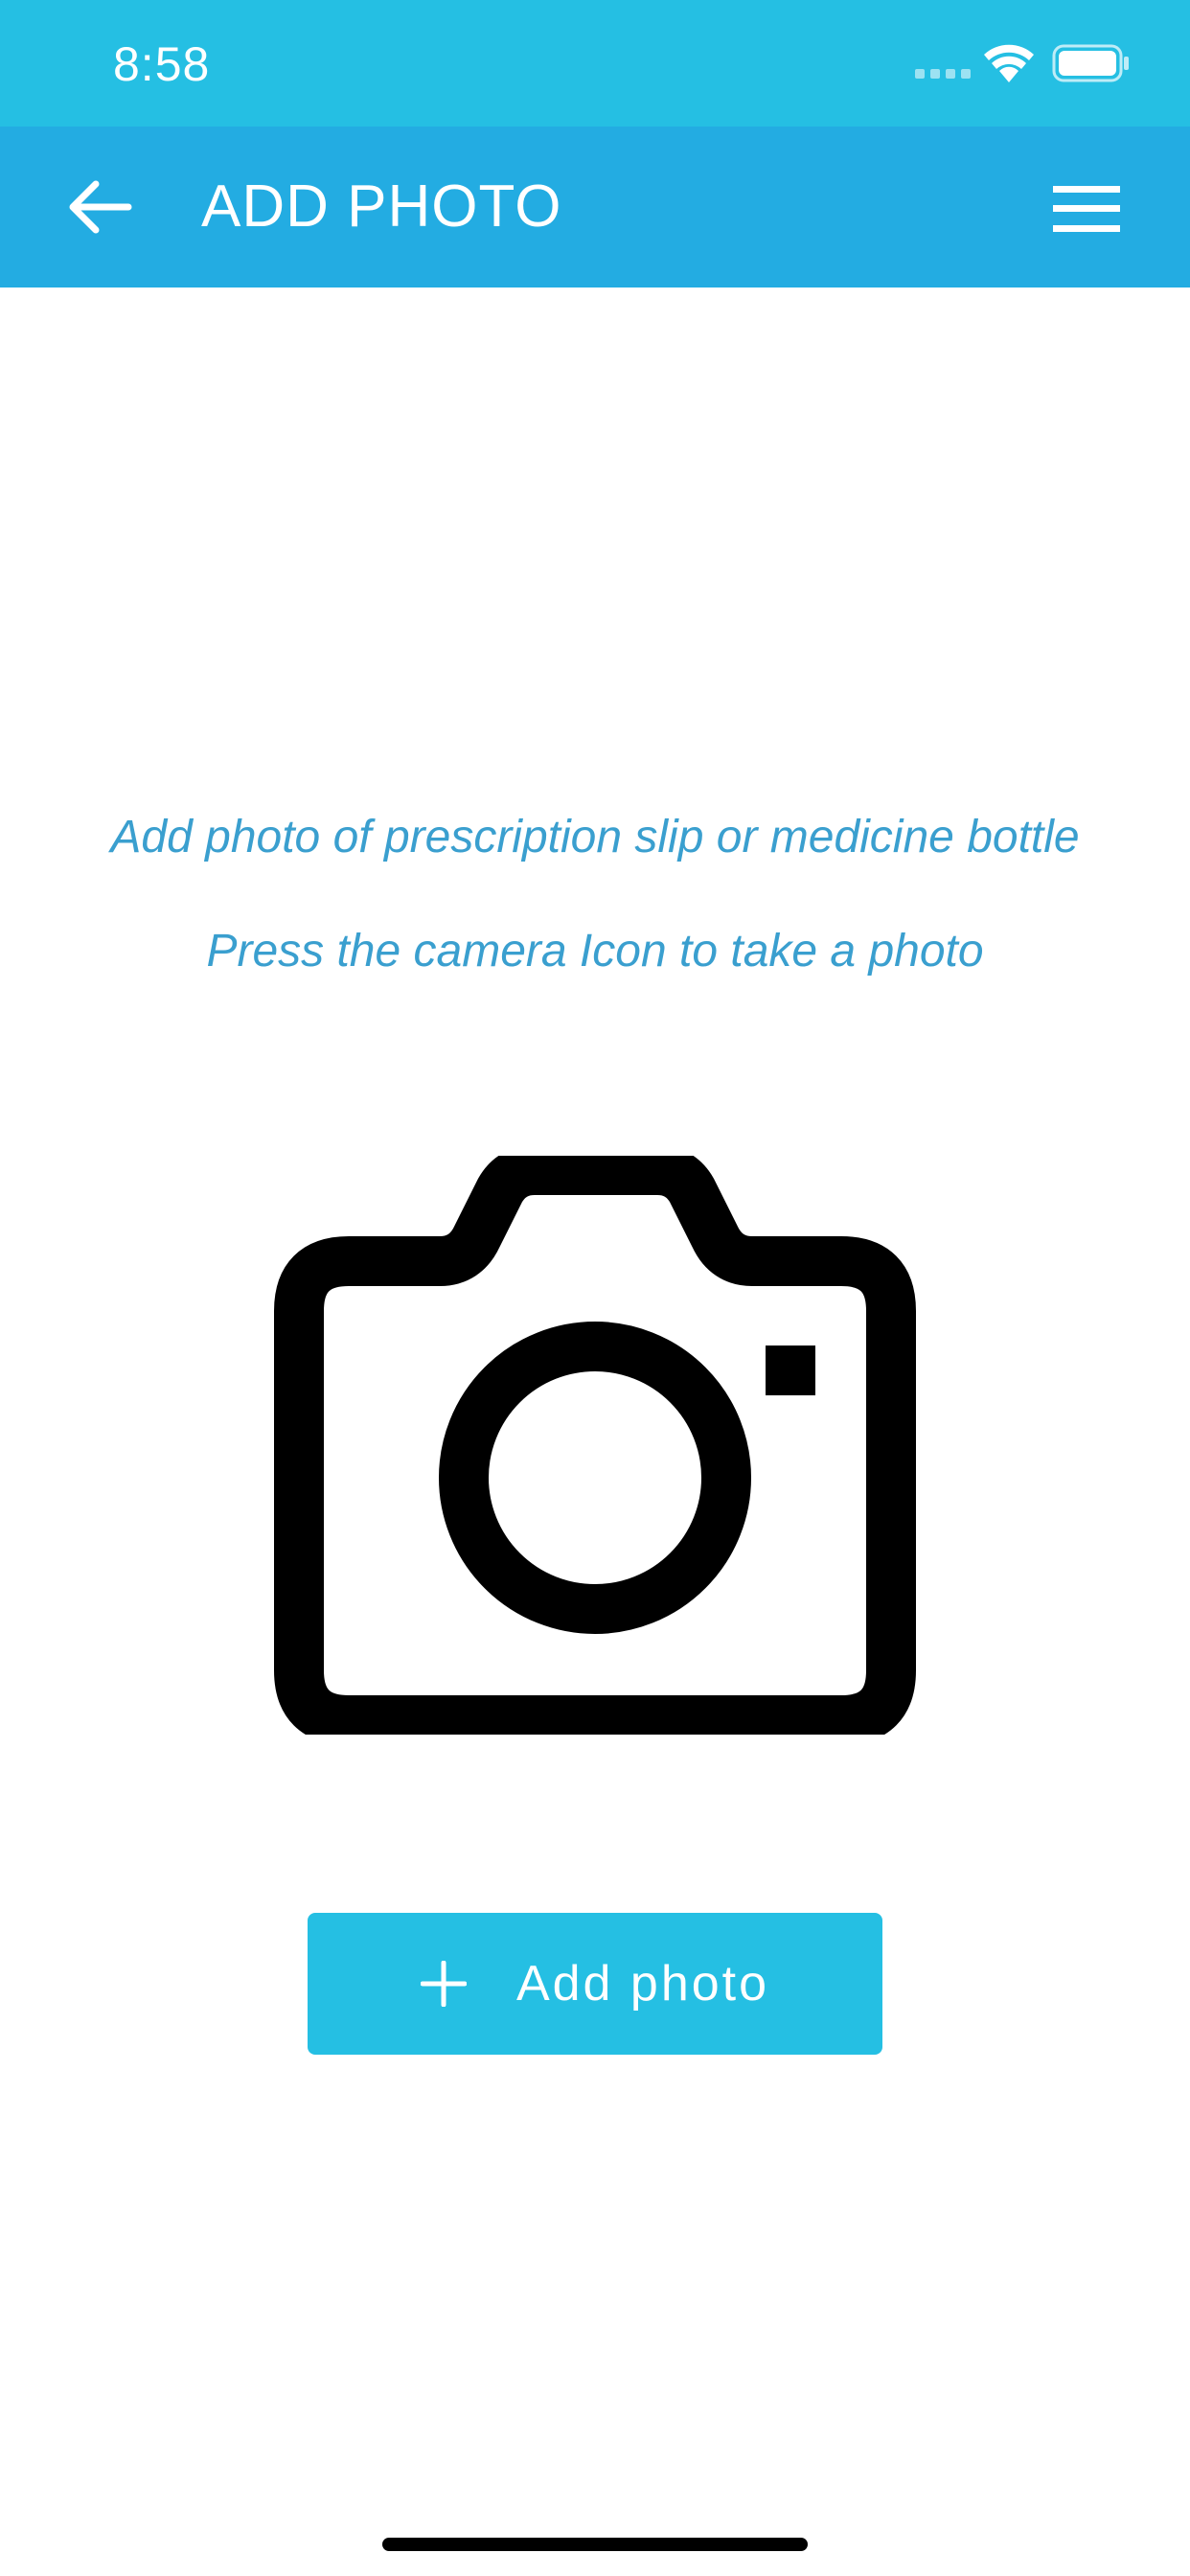 The height and width of the screenshot is (2576, 1190). Describe the element at coordinates (943, 74) in the screenshot. I see `cellular-signal-icon` at that location.